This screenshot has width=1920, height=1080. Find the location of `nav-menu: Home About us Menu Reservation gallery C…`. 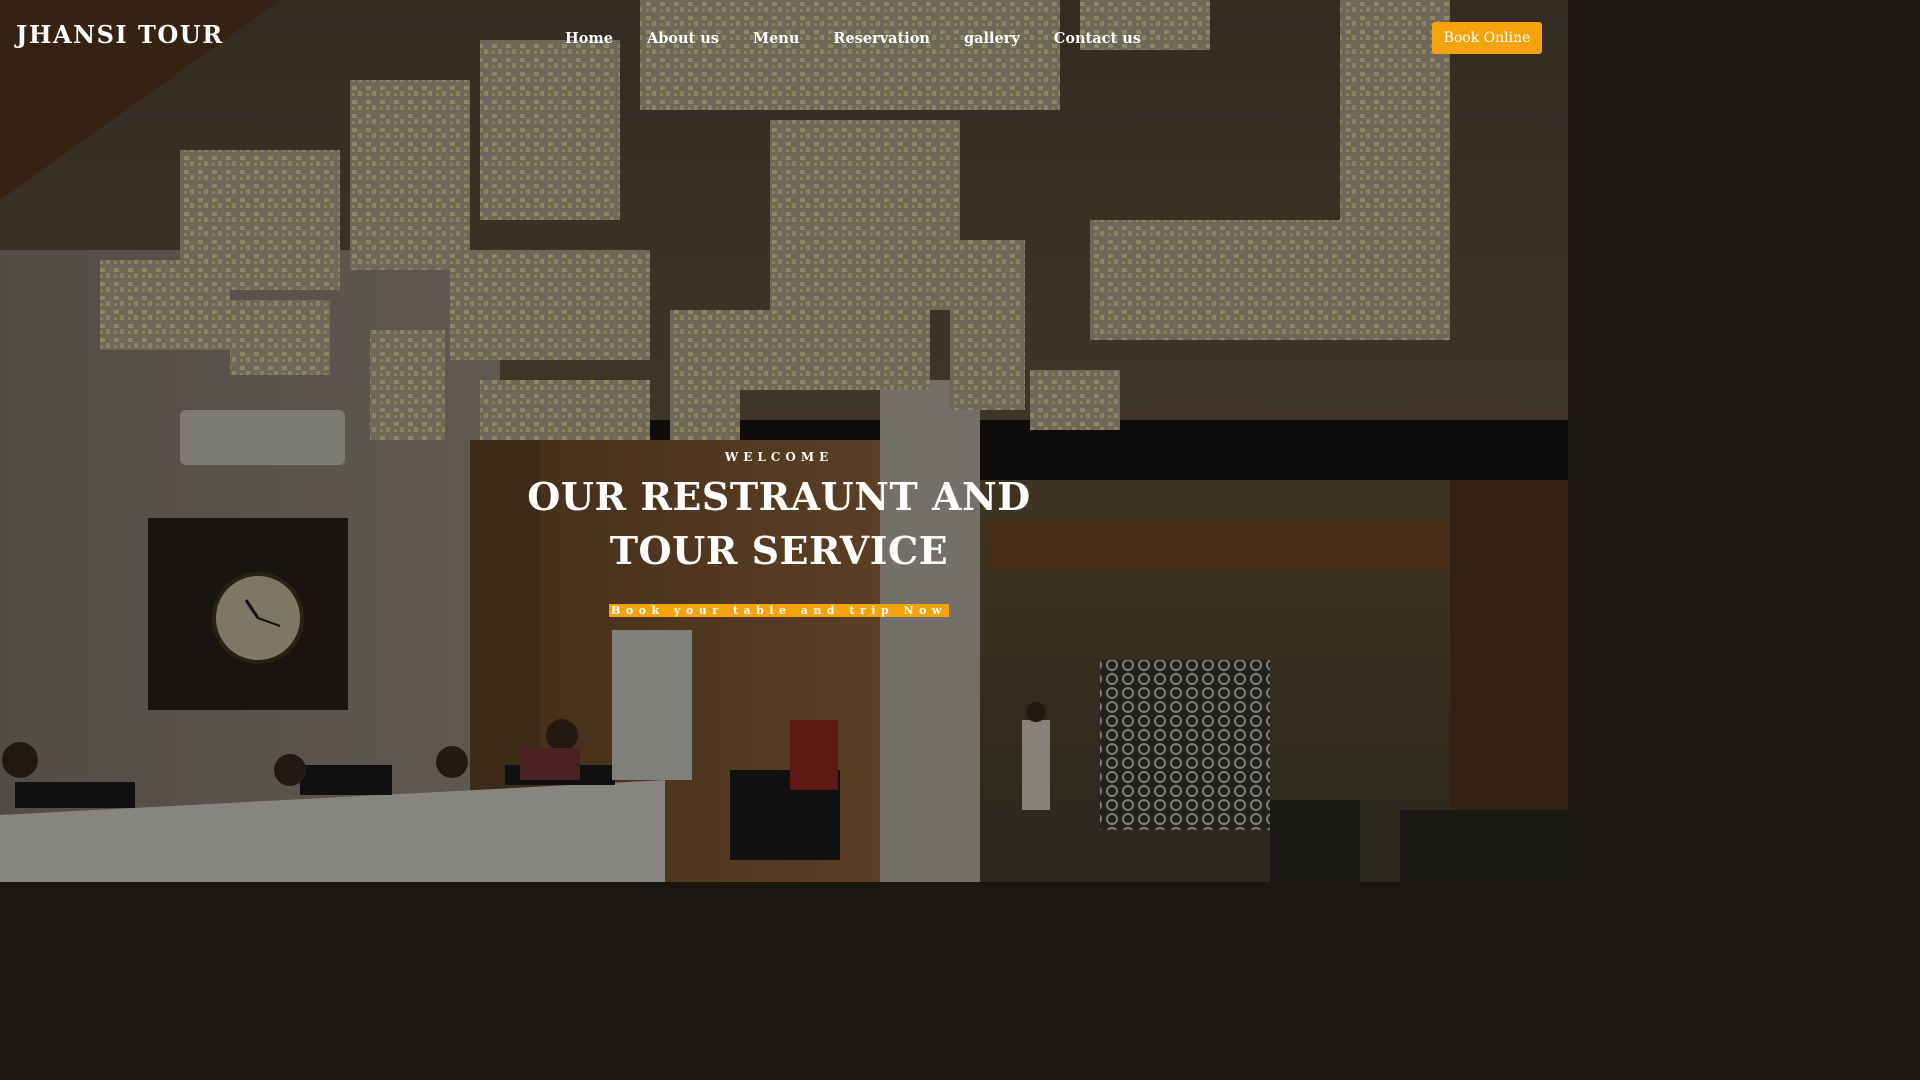

nav-menu: Home About us Menu Reservation gallery C… is located at coordinates (853, 38).